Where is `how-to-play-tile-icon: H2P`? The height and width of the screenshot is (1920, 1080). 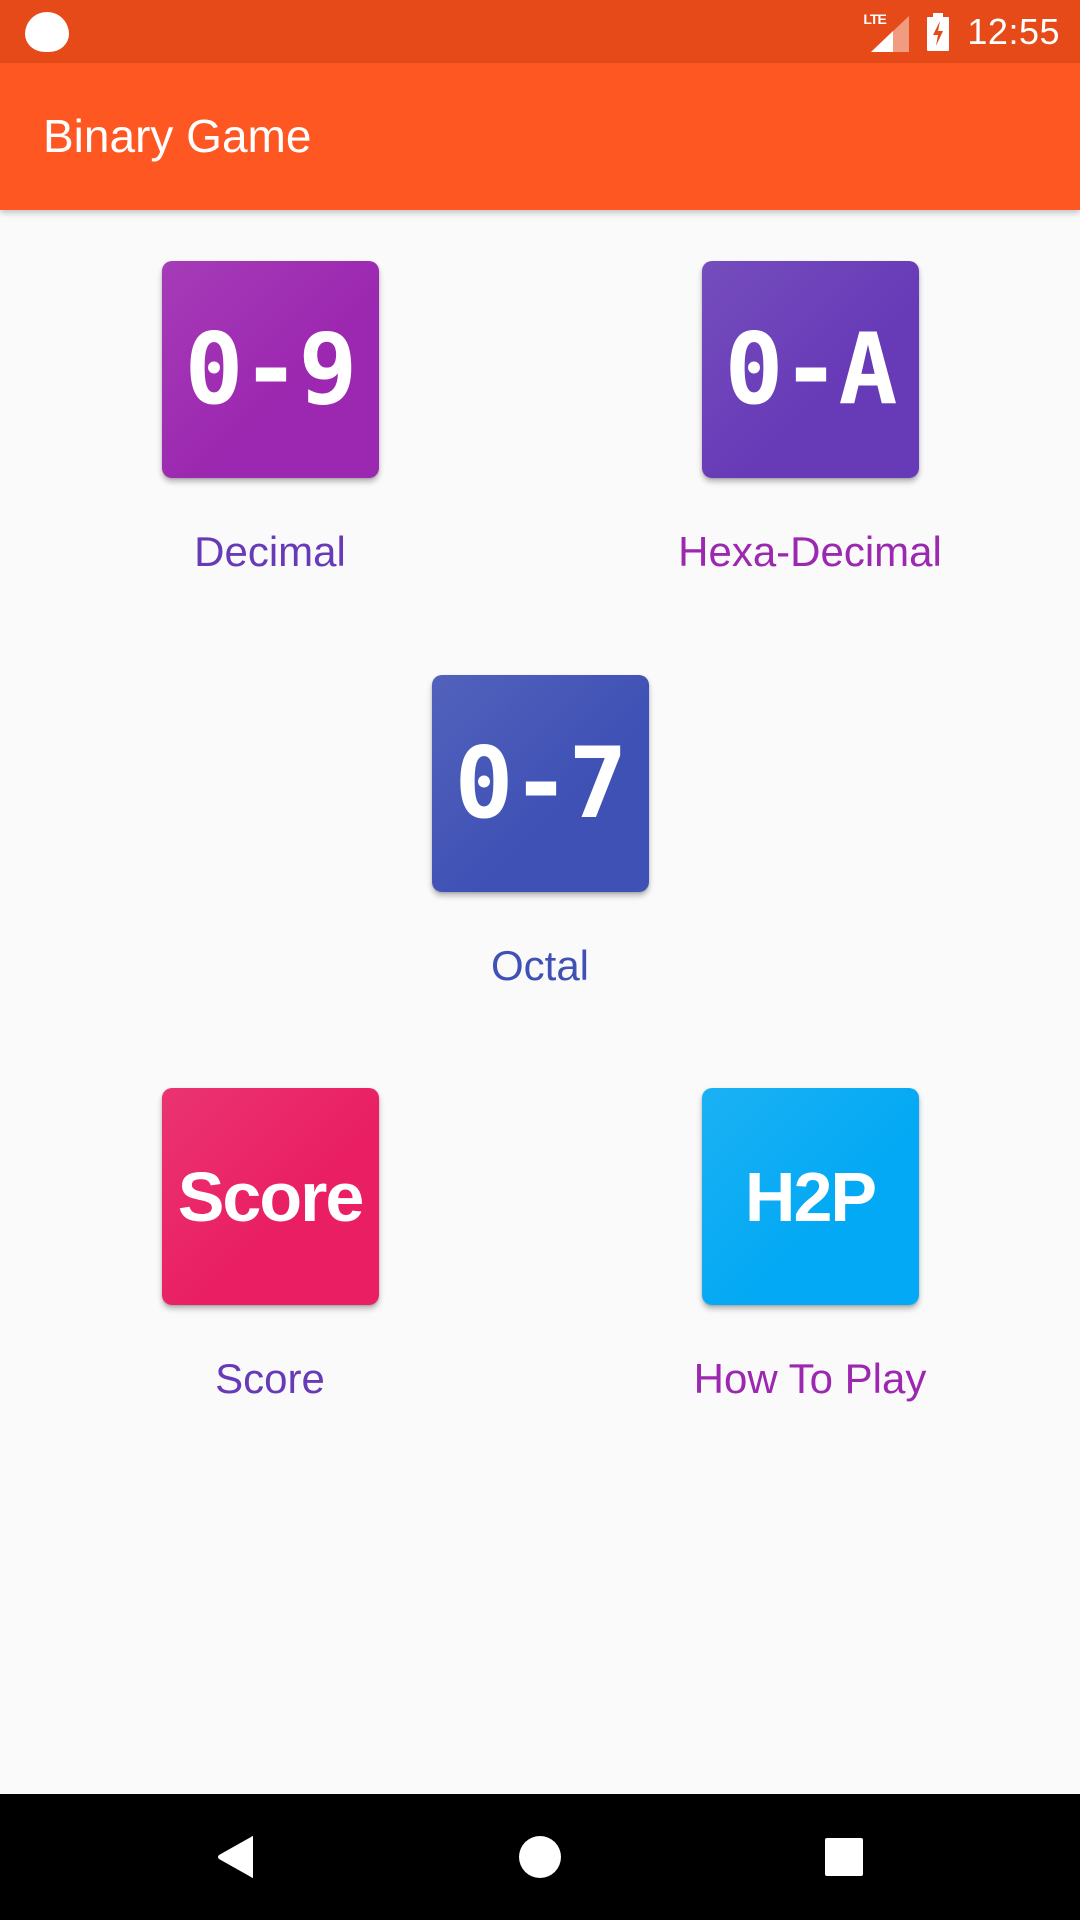 how-to-play-tile-icon: H2P is located at coordinates (810, 1196).